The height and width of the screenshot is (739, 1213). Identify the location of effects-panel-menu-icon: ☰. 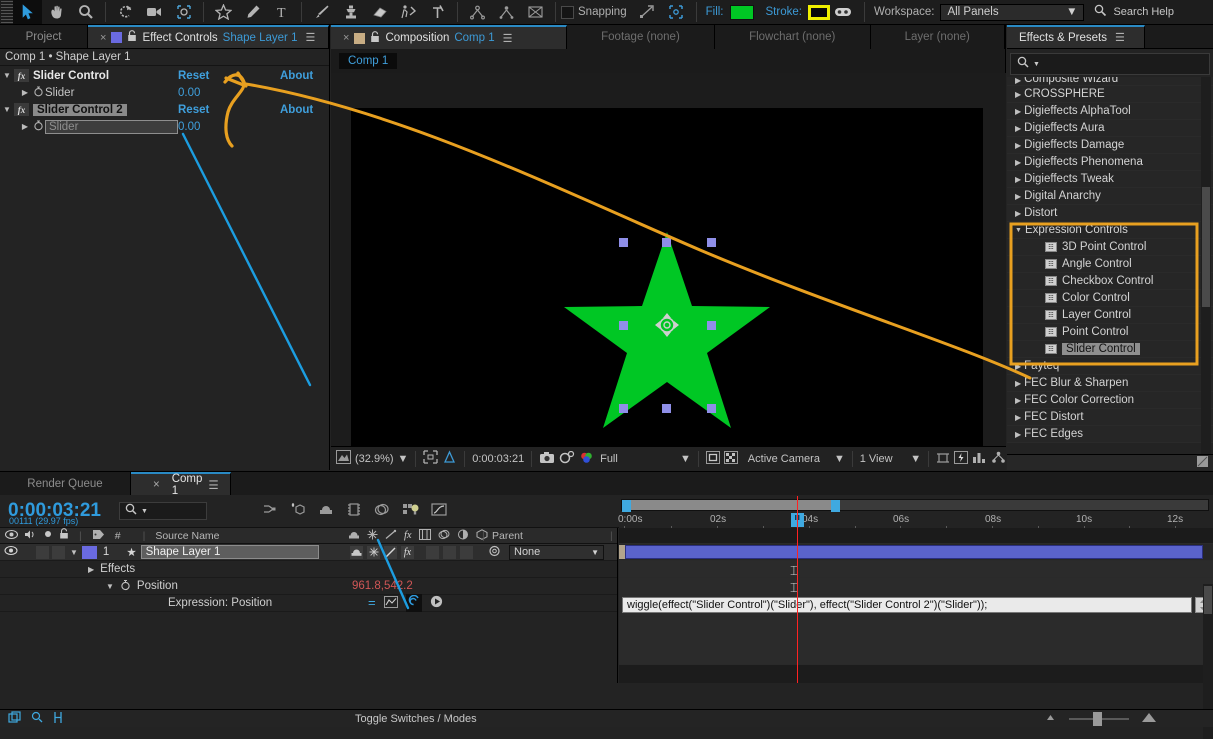
(1120, 37).